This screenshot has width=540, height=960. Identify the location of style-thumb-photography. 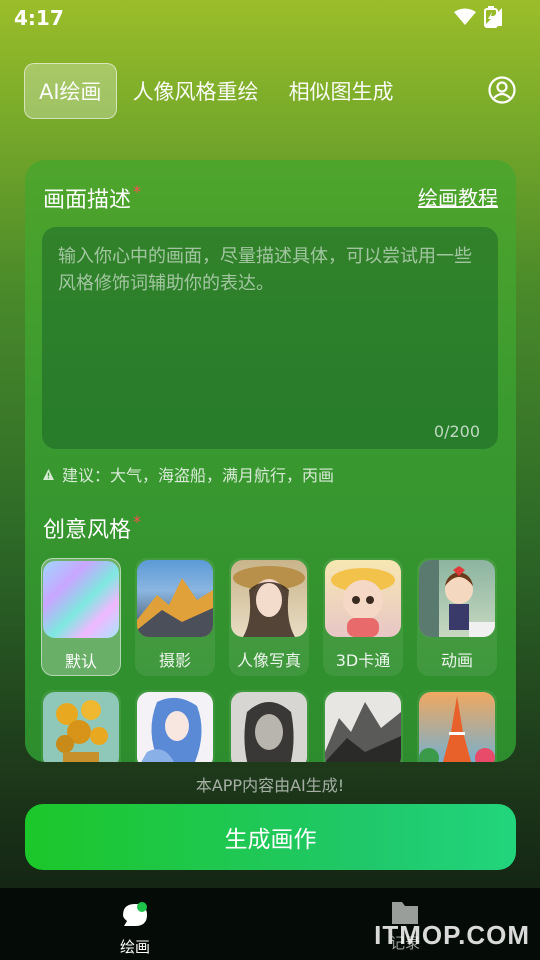
(175, 598).